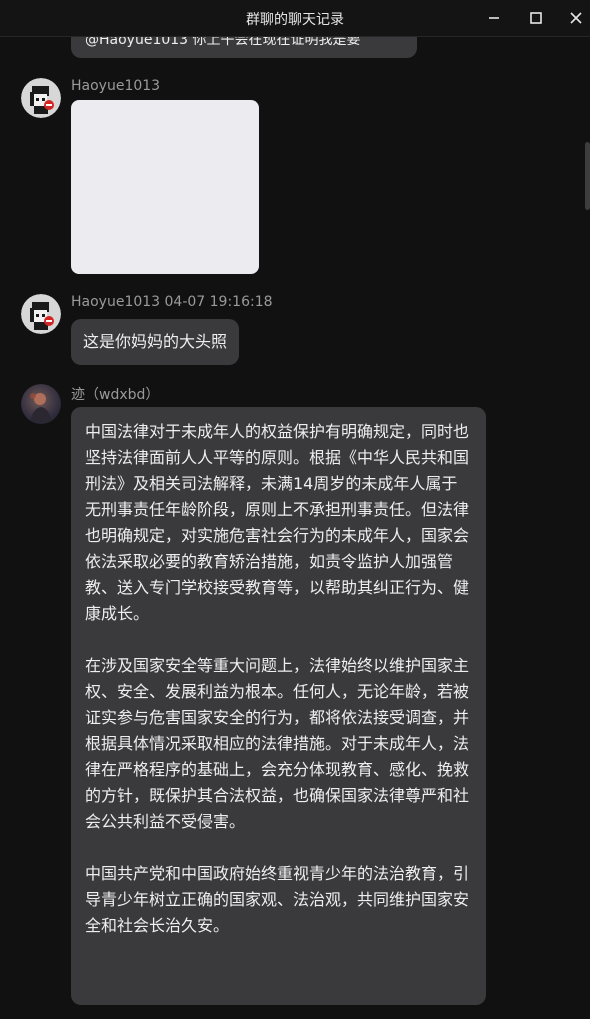 The image size is (590, 1019). I want to click on message-bubble: 这是你妈妈的大头照, so click(155, 342).